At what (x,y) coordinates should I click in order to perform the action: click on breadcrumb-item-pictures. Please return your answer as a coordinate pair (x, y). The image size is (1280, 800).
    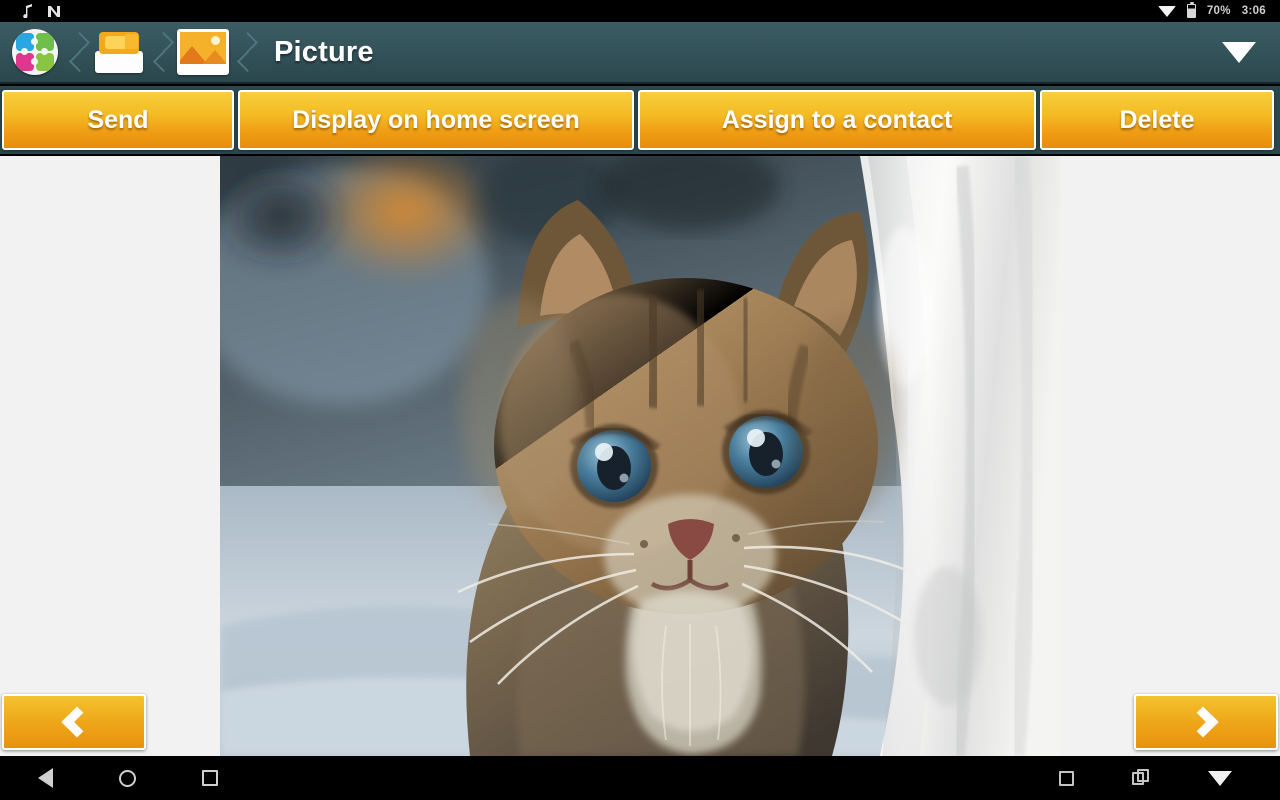
    Looking at the image, I should click on (203, 52).